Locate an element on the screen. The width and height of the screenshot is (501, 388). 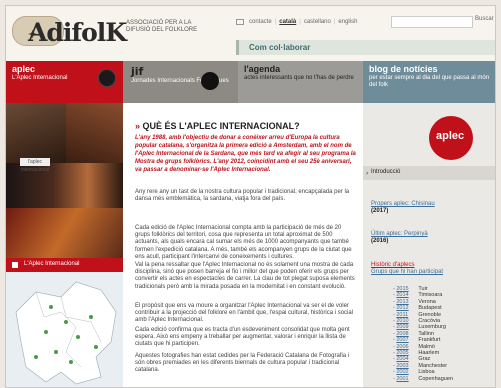
page-title: » QUÈ ÉS L'APLEC INTERNACIONAL? is located at coordinates (217, 126).